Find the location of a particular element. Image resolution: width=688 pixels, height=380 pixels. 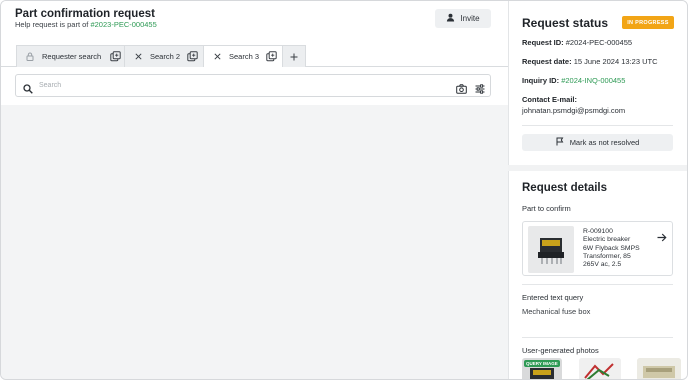

add-tab-button is located at coordinates (294, 56).